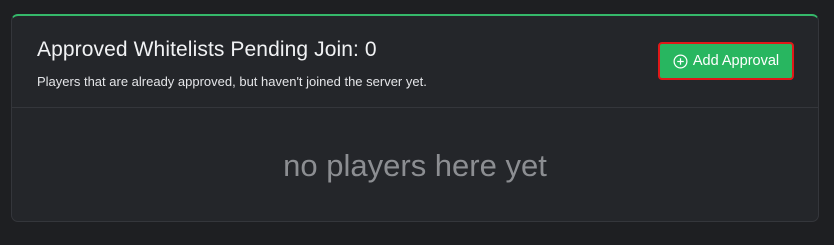 The width and height of the screenshot is (834, 245). Describe the element at coordinates (207, 49) in the screenshot. I see `card-title: Approved Whitelists Pending Join: 0` at that location.